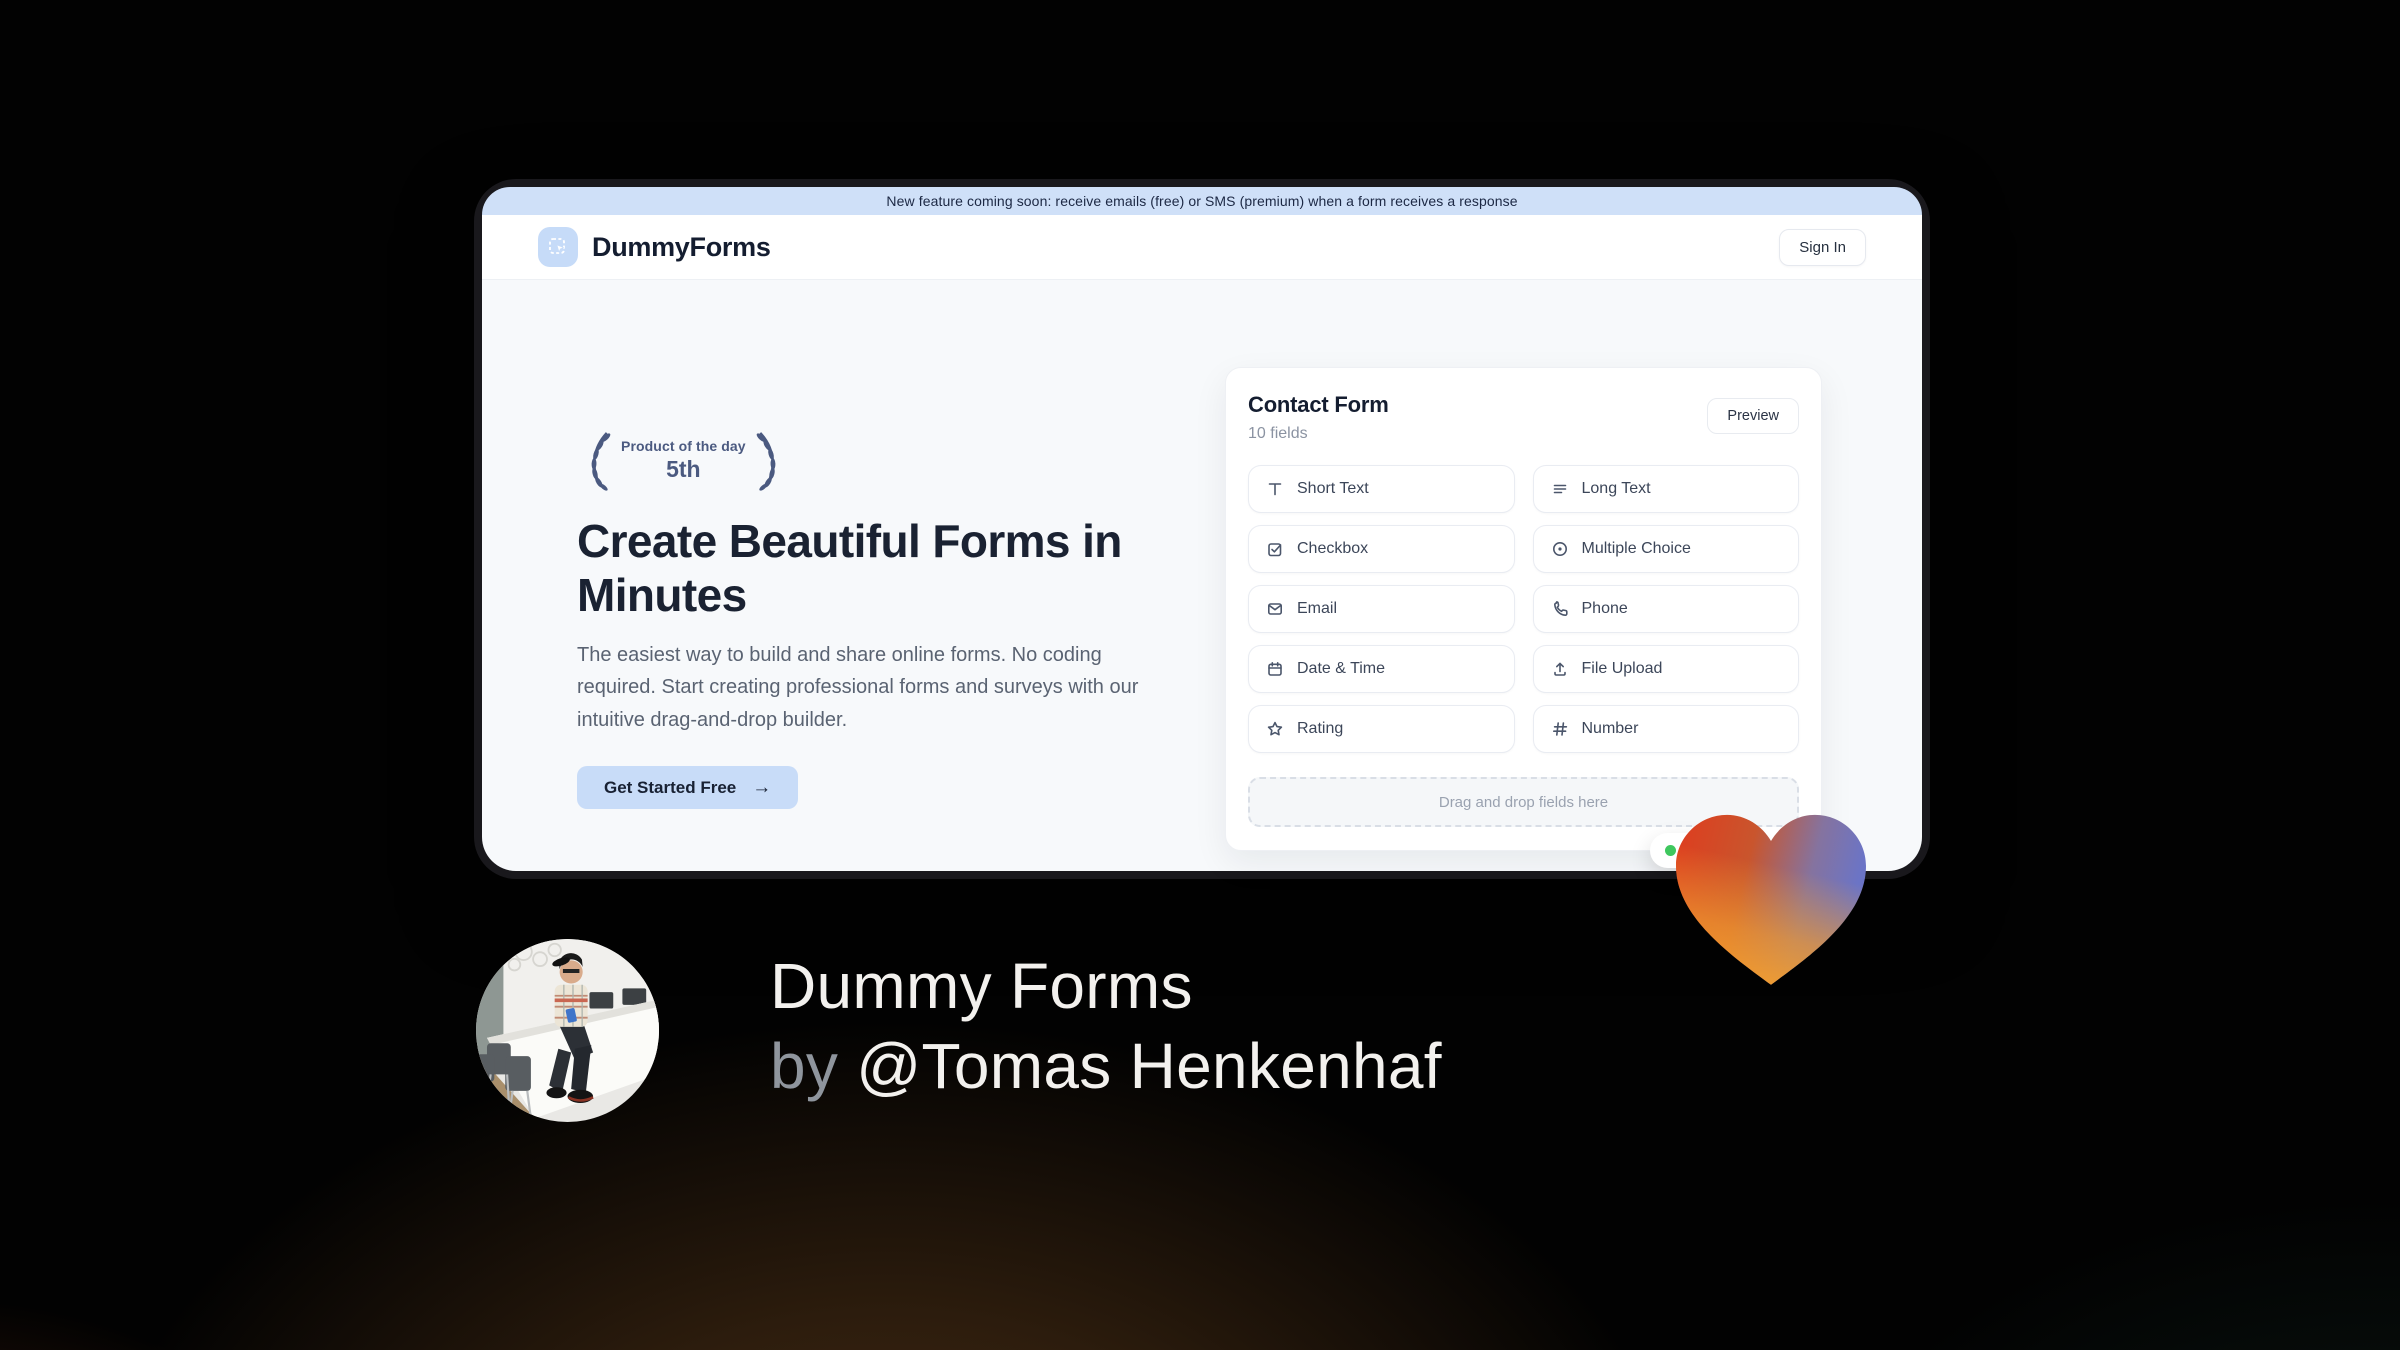  Describe the element at coordinates (1317, 608) in the screenshot. I see `field-type-label: Email` at that location.